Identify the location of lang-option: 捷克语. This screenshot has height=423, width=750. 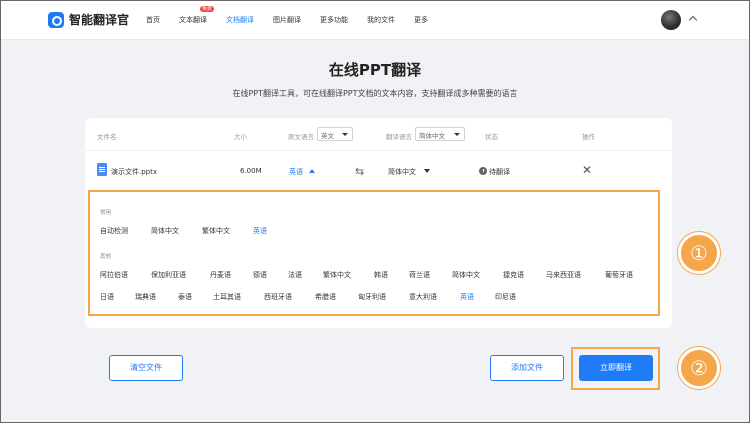
(513, 275).